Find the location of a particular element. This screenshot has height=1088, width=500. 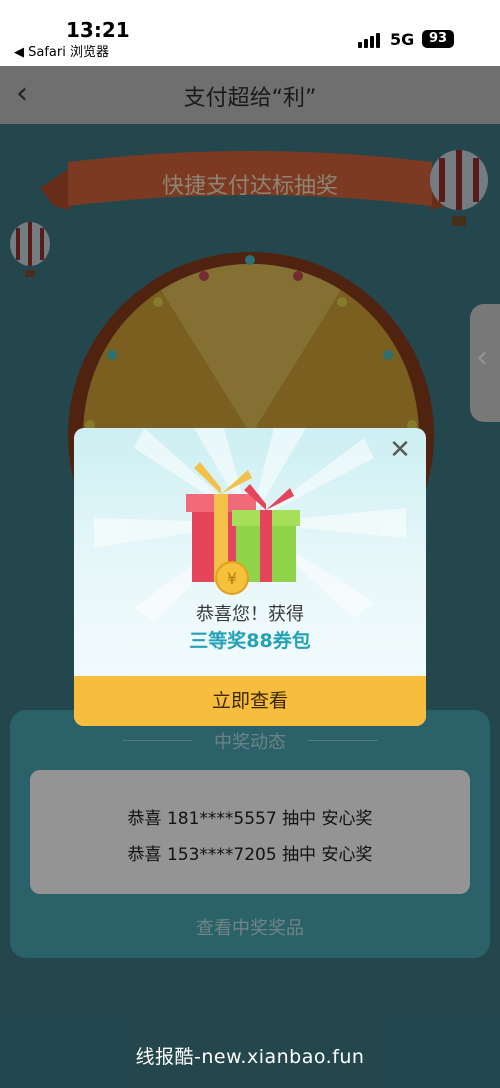

view-now-button: 立即查看 is located at coordinates (250, 701).